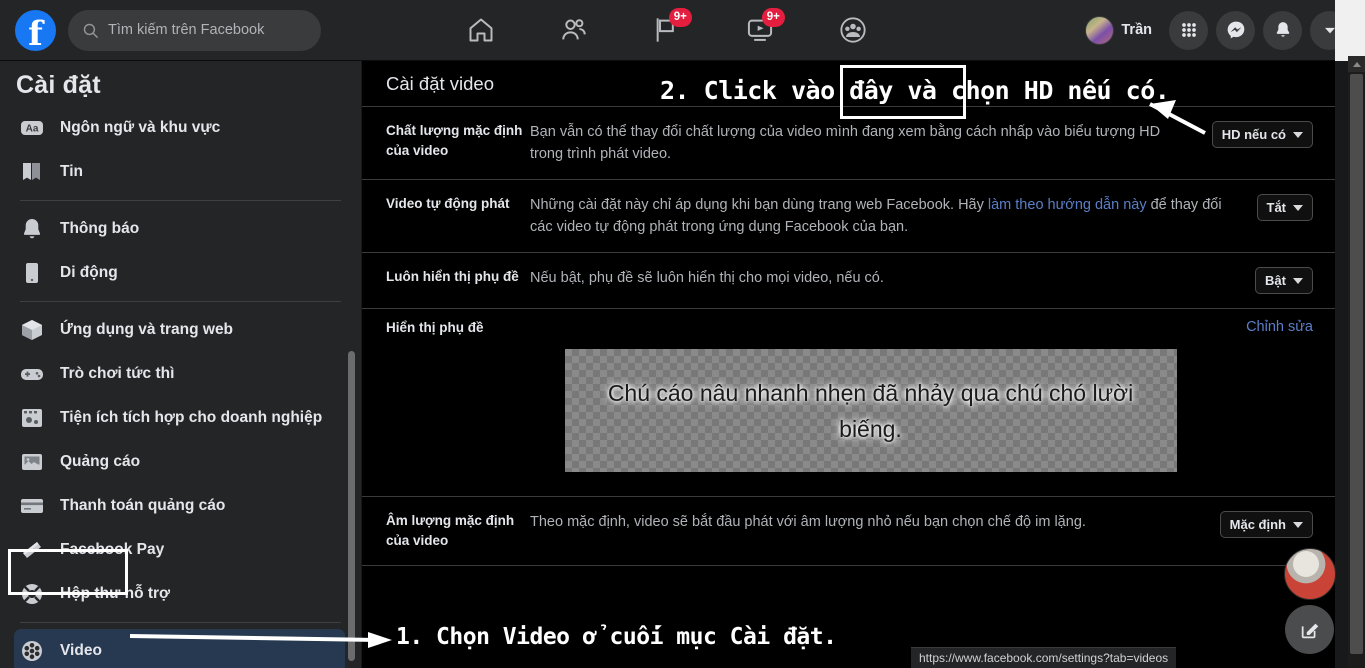 The height and width of the screenshot is (668, 1365). I want to click on home-icon, so click(481, 30).